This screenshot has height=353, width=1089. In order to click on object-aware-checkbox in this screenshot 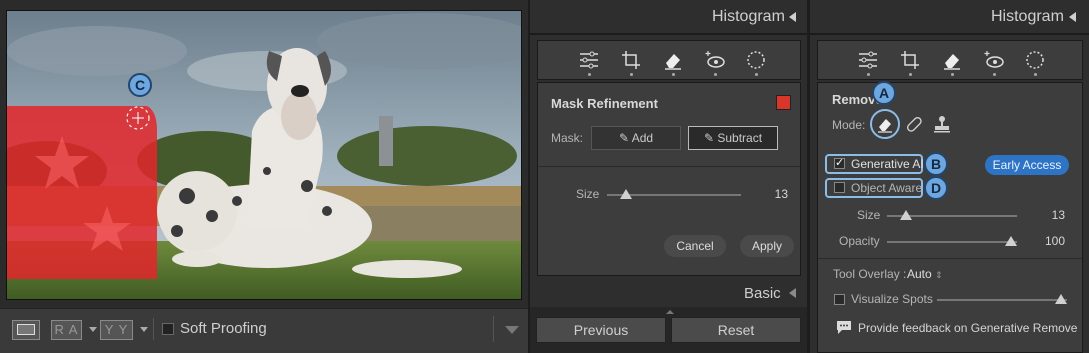, I will do `click(839, 187)`.